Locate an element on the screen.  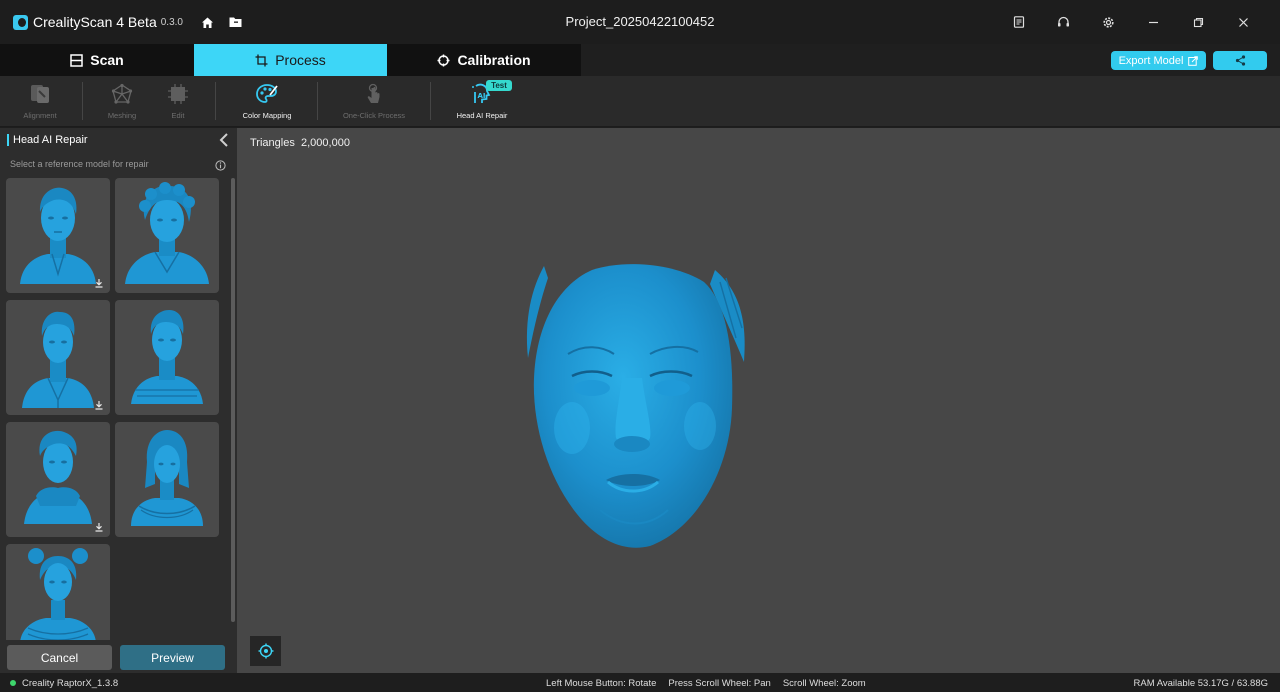
share-button is located at coordinates (1240, 60).